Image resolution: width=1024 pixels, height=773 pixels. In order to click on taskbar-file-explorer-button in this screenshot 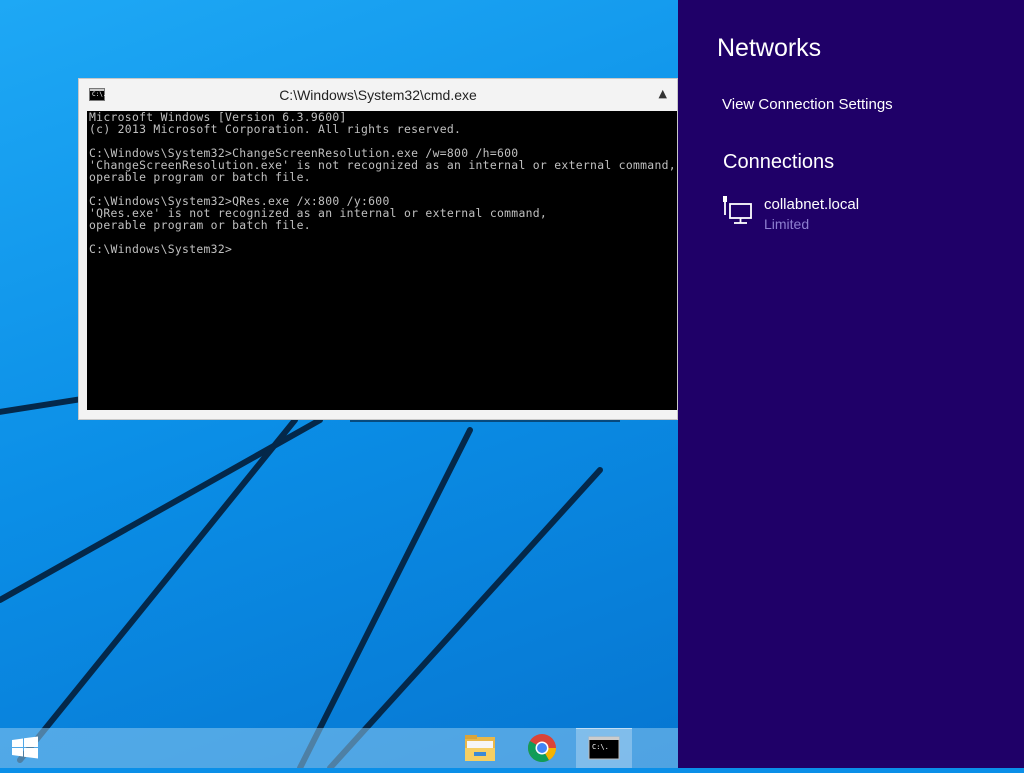, I will do `click(480, 748)`.